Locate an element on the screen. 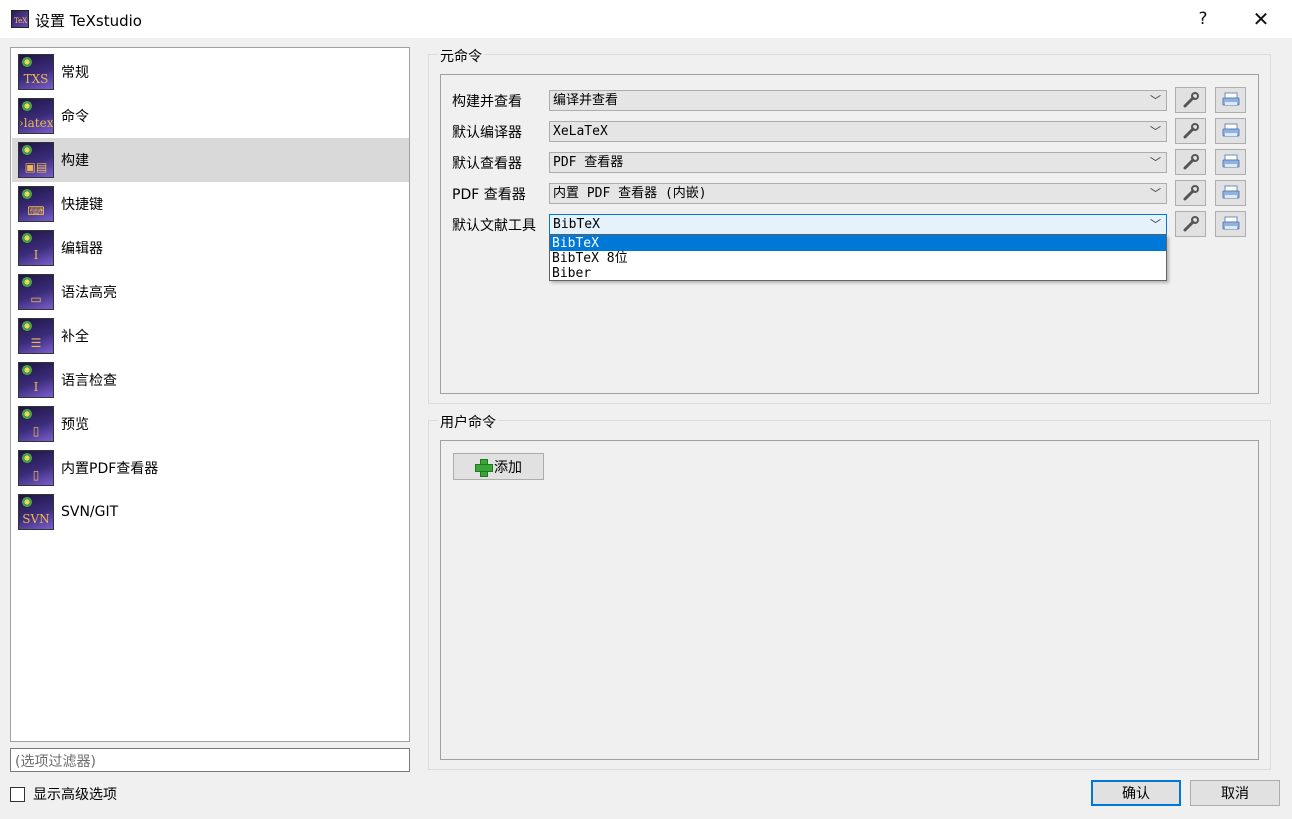  combobox-value: BibTeX is located at coordinates (576, 224).